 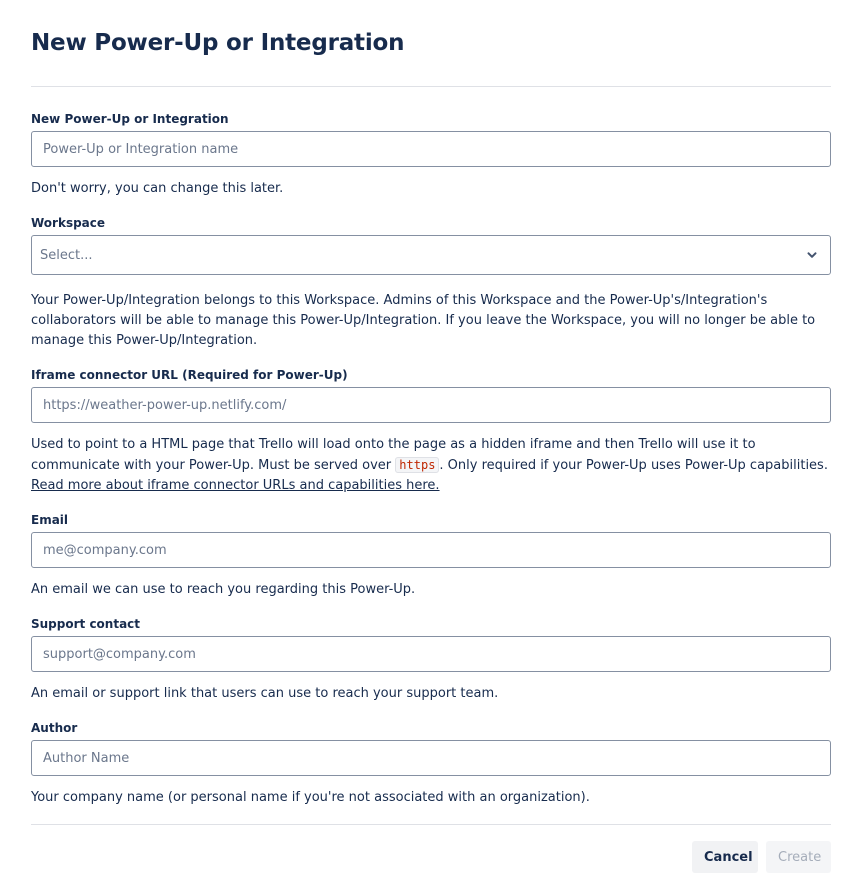 What do you see at coordinates (157, 188) in the screenshot?
I see `name-help-text: Don't worry, you can change this later.` at bounding box center [157, 188].